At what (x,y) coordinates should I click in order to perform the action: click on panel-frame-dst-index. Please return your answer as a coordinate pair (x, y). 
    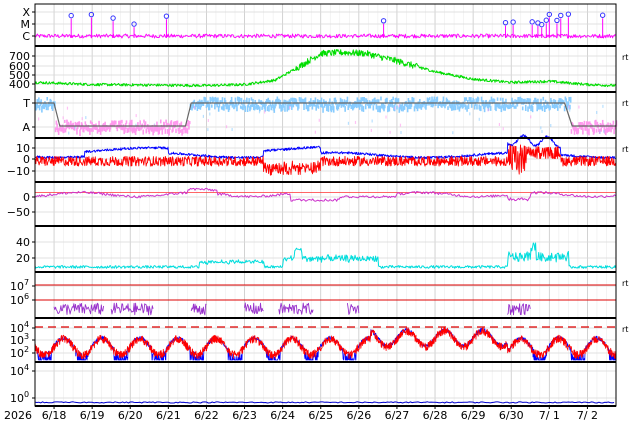
    Looking at the image, I should click on (325, 204).